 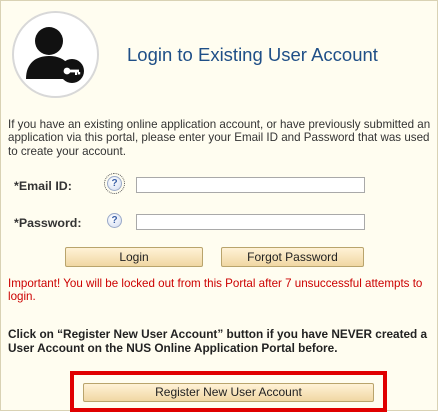 I want to click on email-label: *Email ID:, so click(x=43, y=186).